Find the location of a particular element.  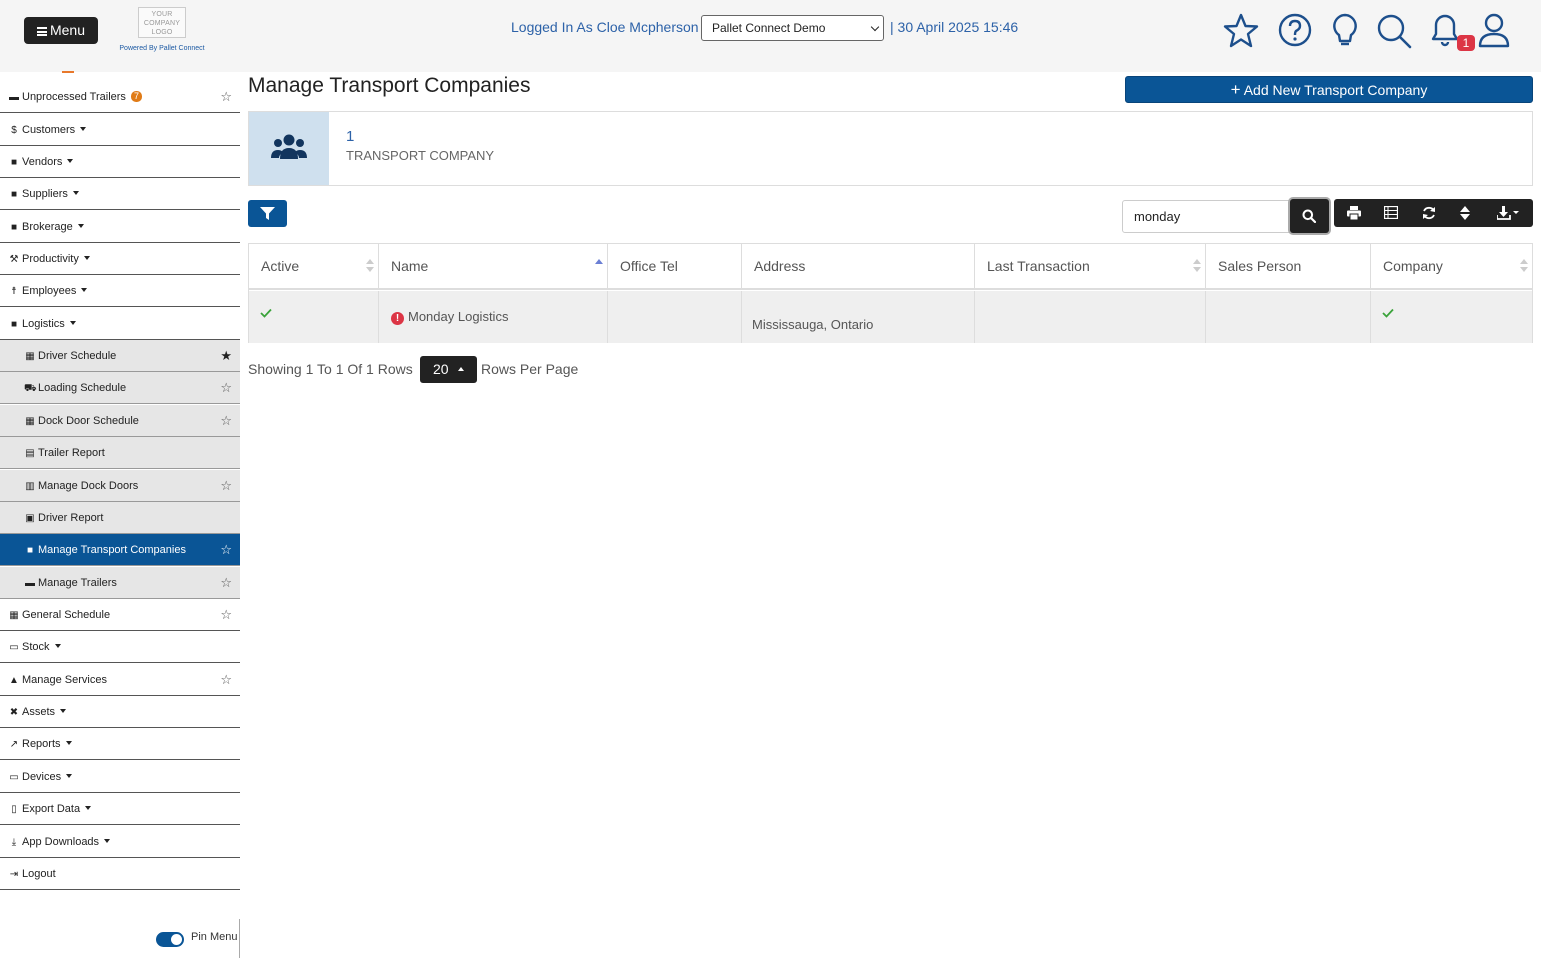

help-icon is located at coordinates (1295, 31).